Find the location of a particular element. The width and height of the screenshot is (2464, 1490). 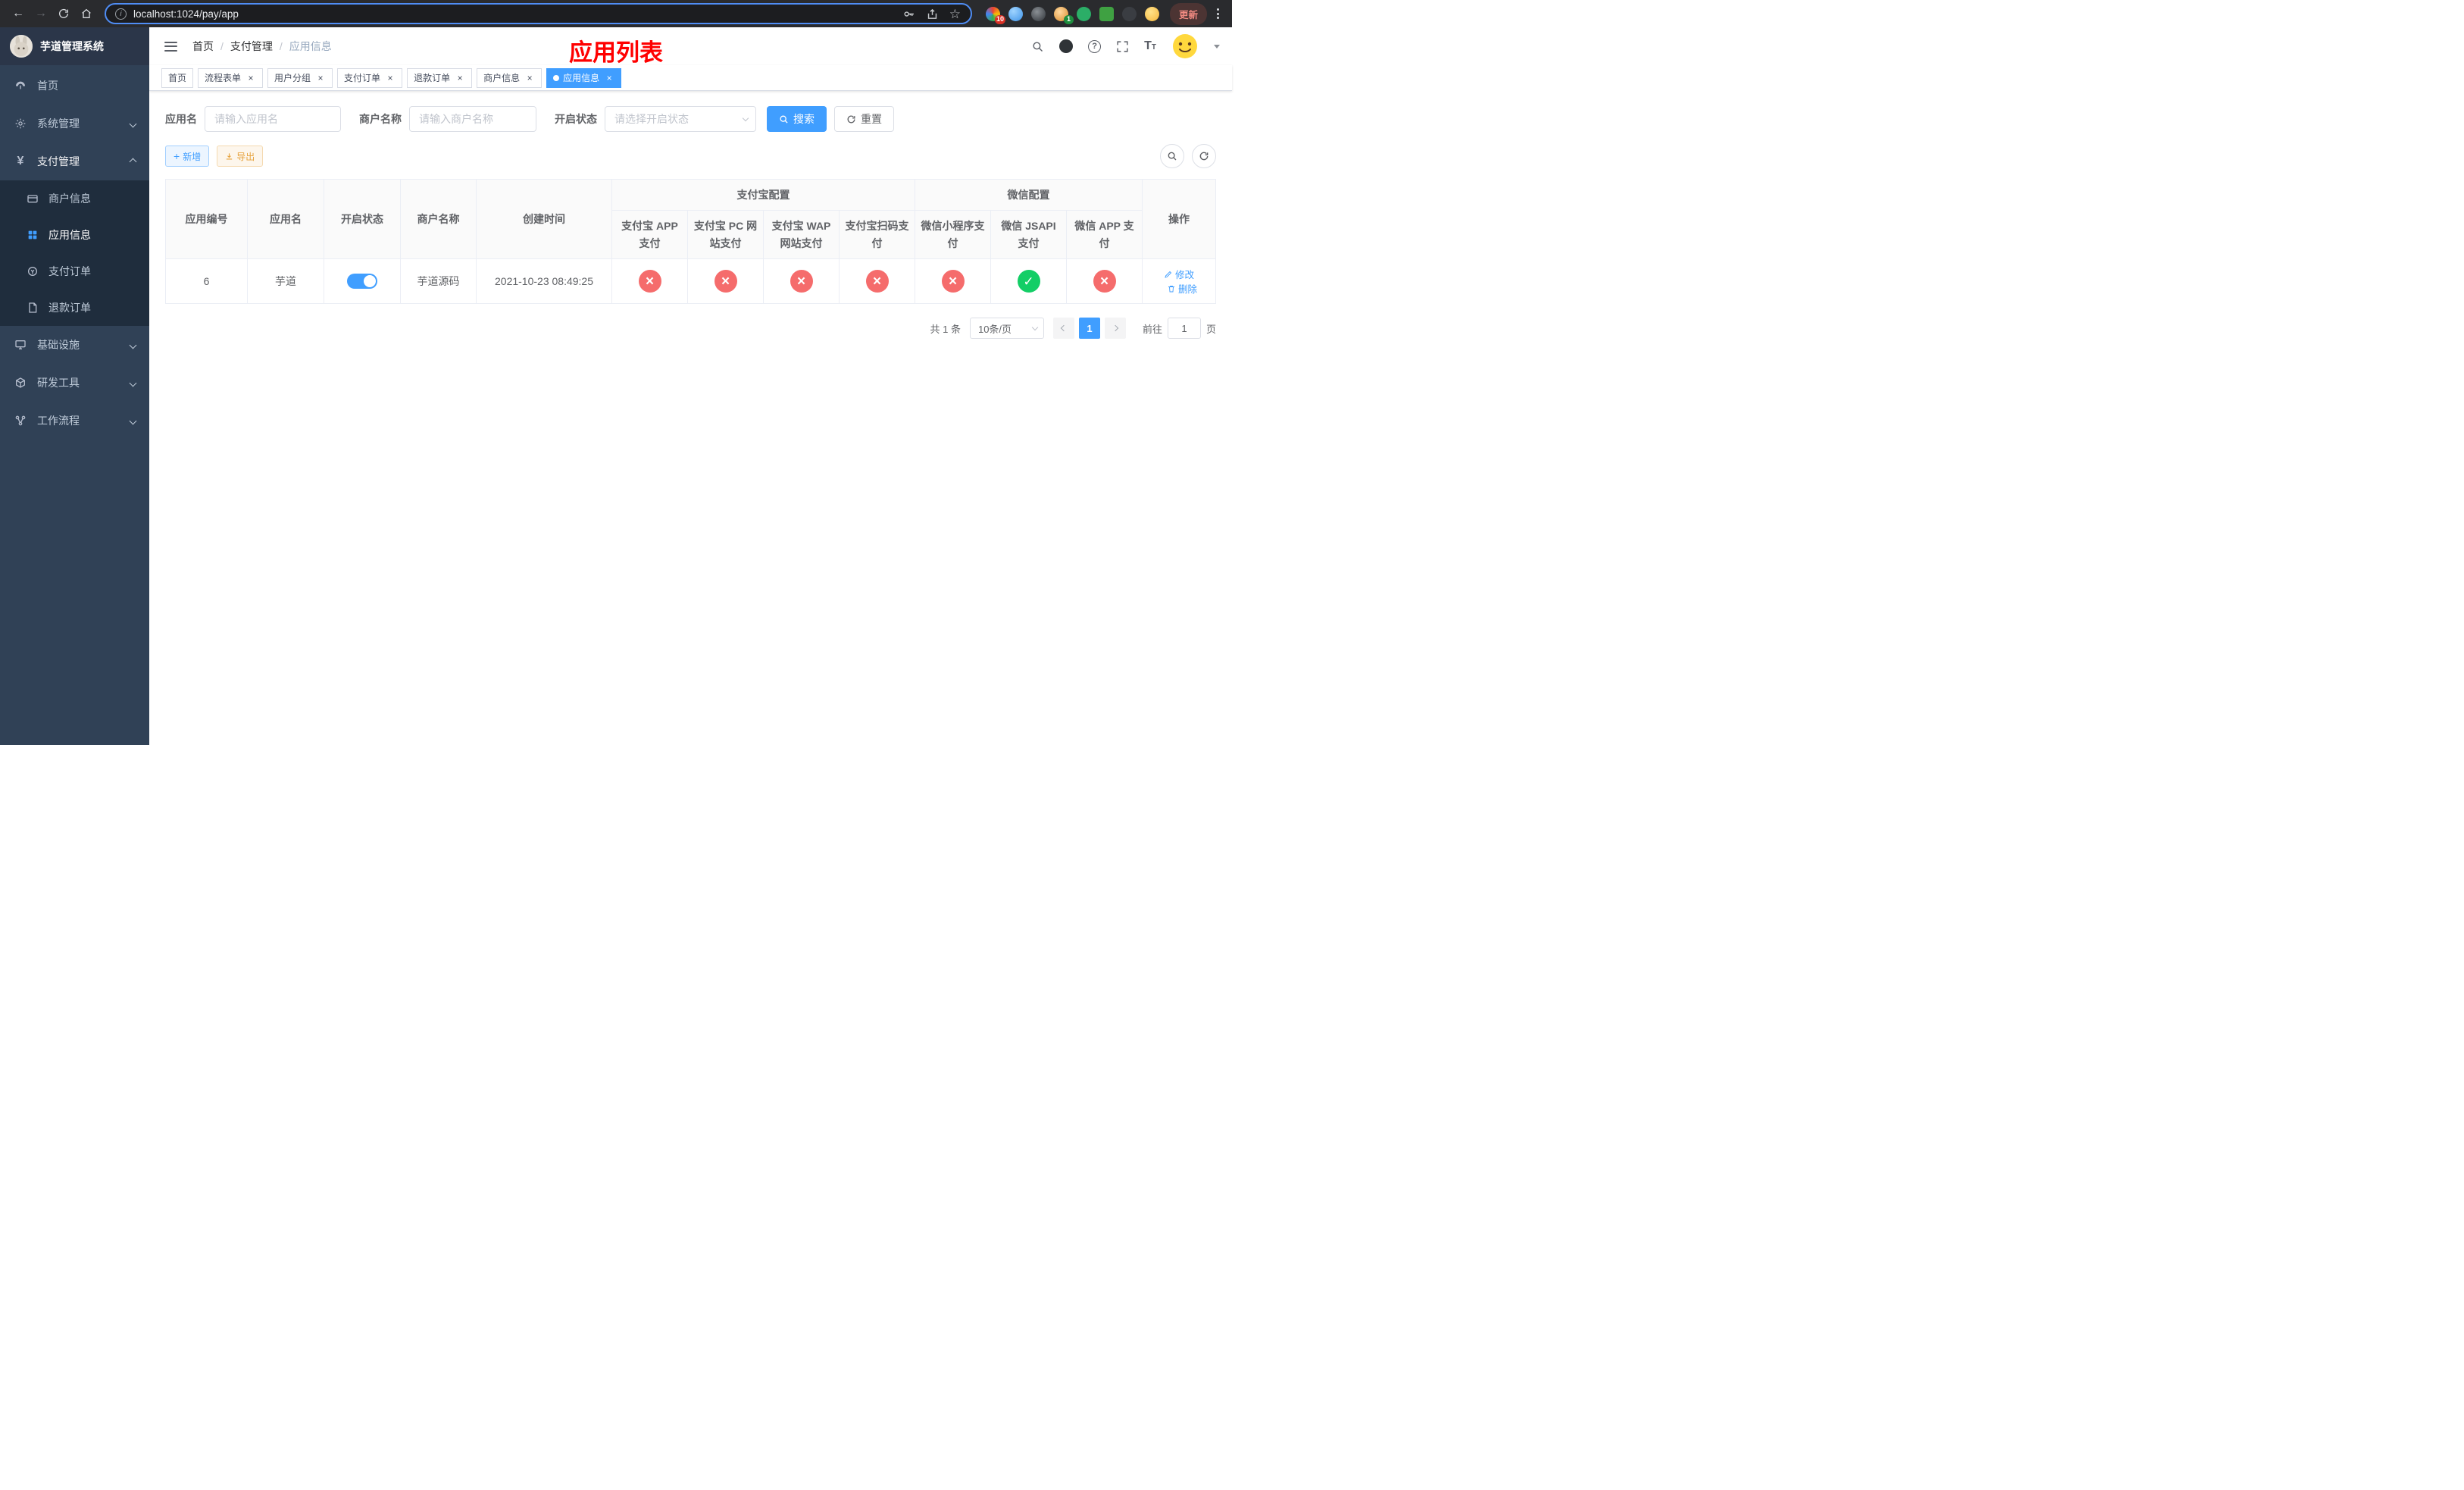

col-header-app-name: 应用名 is located at coordinates (285, 219).